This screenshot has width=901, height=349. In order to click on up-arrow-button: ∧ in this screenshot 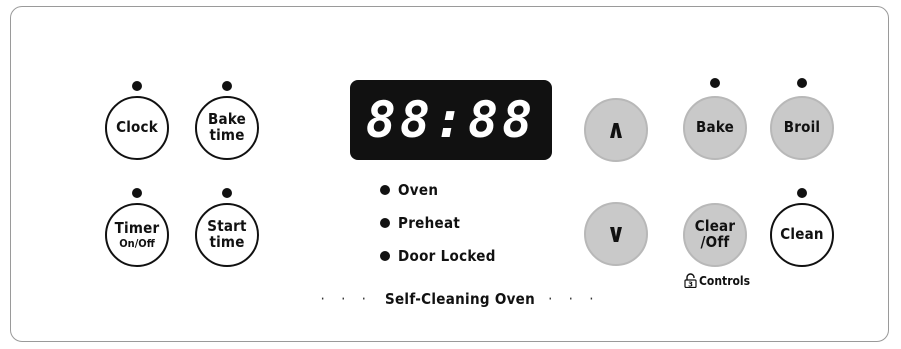, I will do `click(616, 130)`.